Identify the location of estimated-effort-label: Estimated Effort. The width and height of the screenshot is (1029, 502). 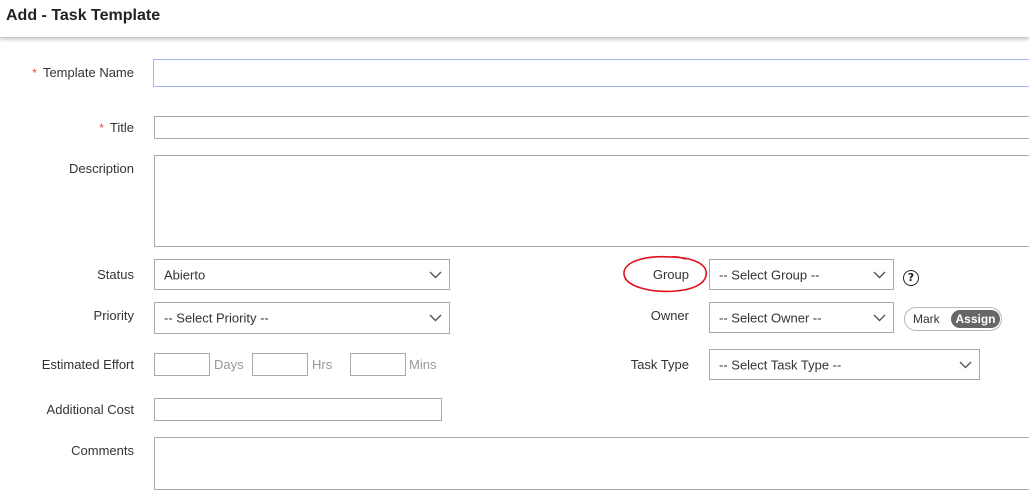
(87, 364).